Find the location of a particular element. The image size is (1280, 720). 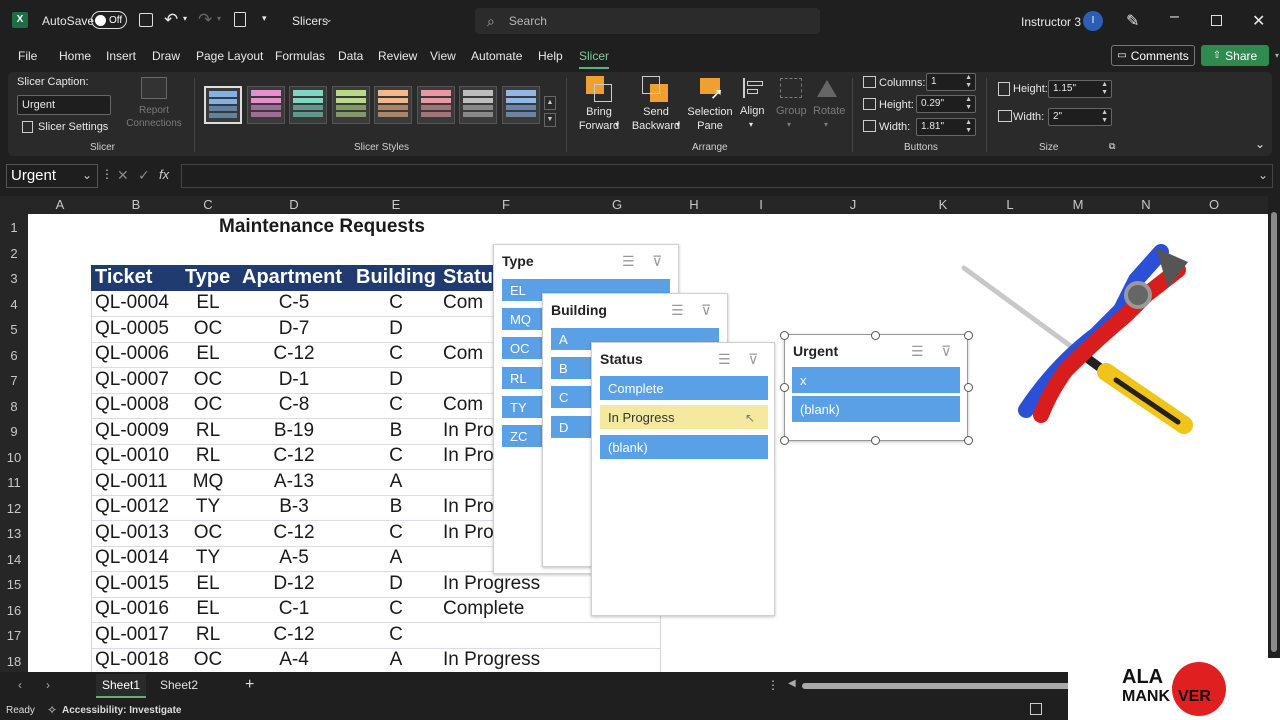

group-chevron-down-icon: ▾ is located at coordinates (789, 124).